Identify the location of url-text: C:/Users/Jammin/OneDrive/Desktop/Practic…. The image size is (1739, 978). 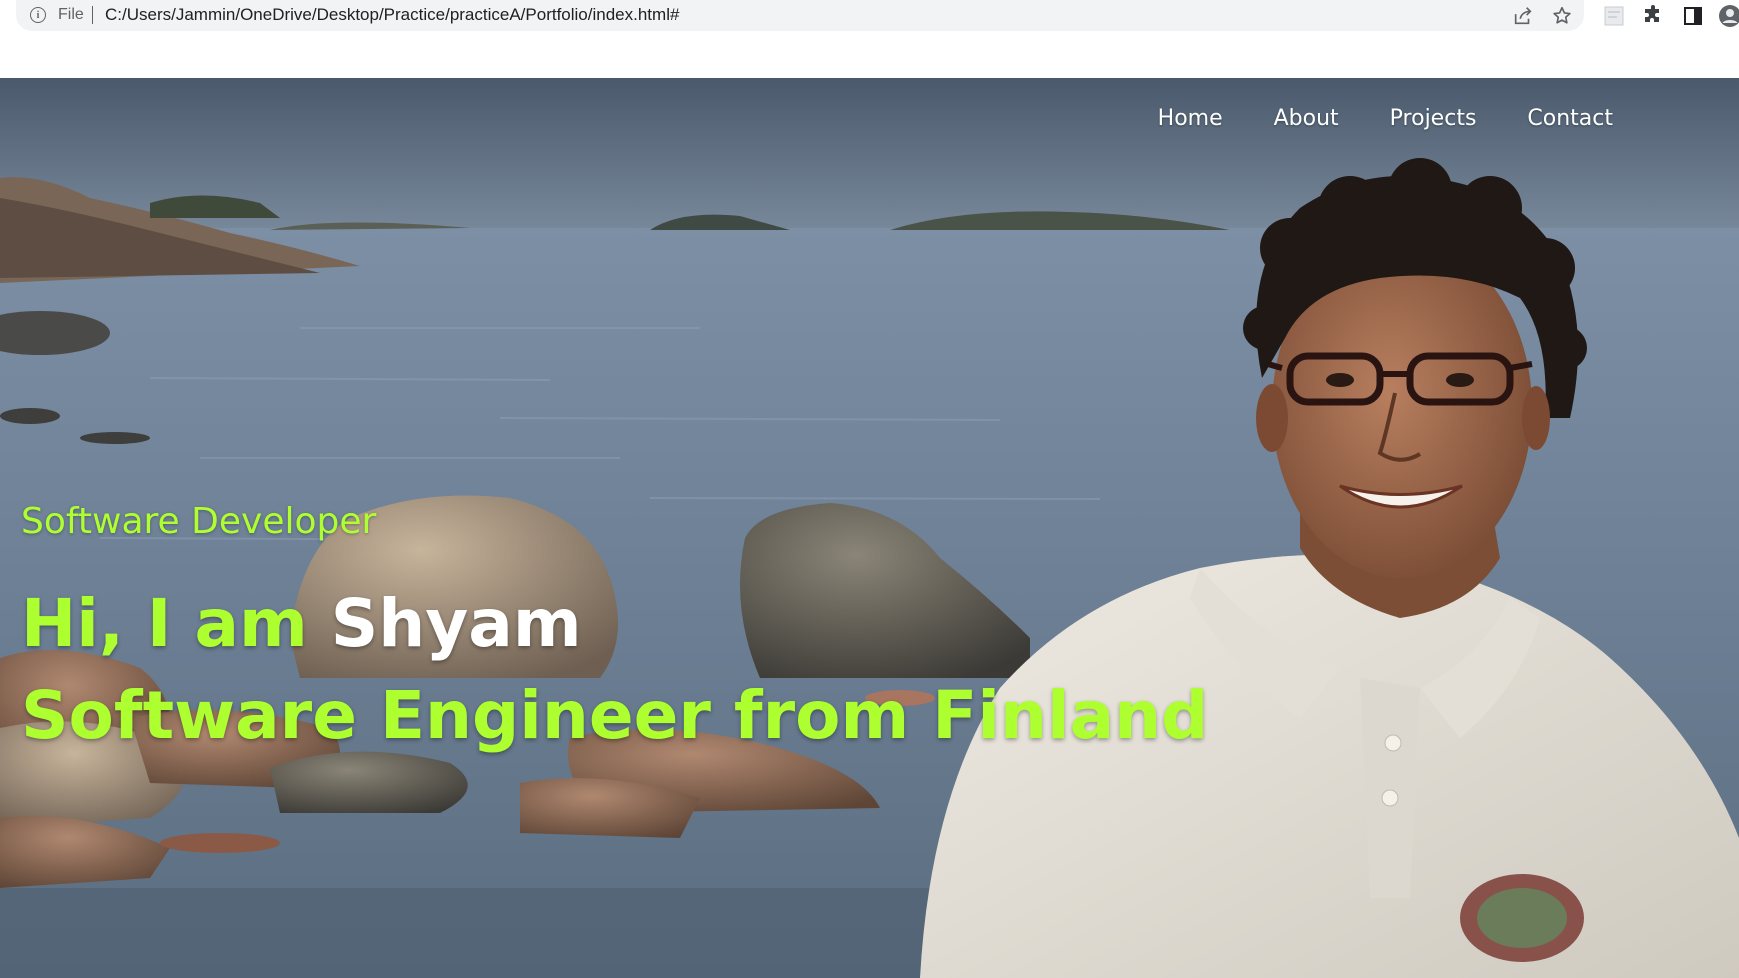
(392, 15).